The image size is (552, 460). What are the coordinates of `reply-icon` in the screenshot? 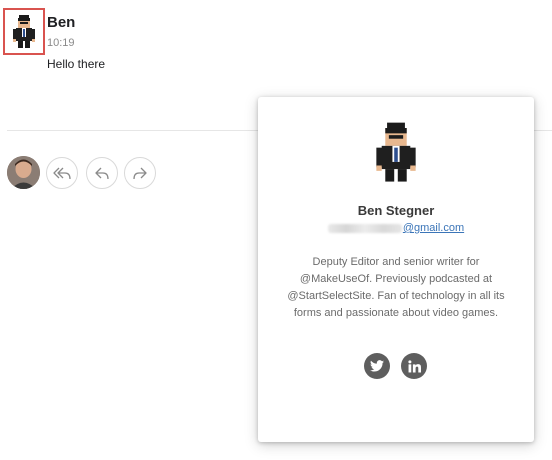 It's located at (102, 173).